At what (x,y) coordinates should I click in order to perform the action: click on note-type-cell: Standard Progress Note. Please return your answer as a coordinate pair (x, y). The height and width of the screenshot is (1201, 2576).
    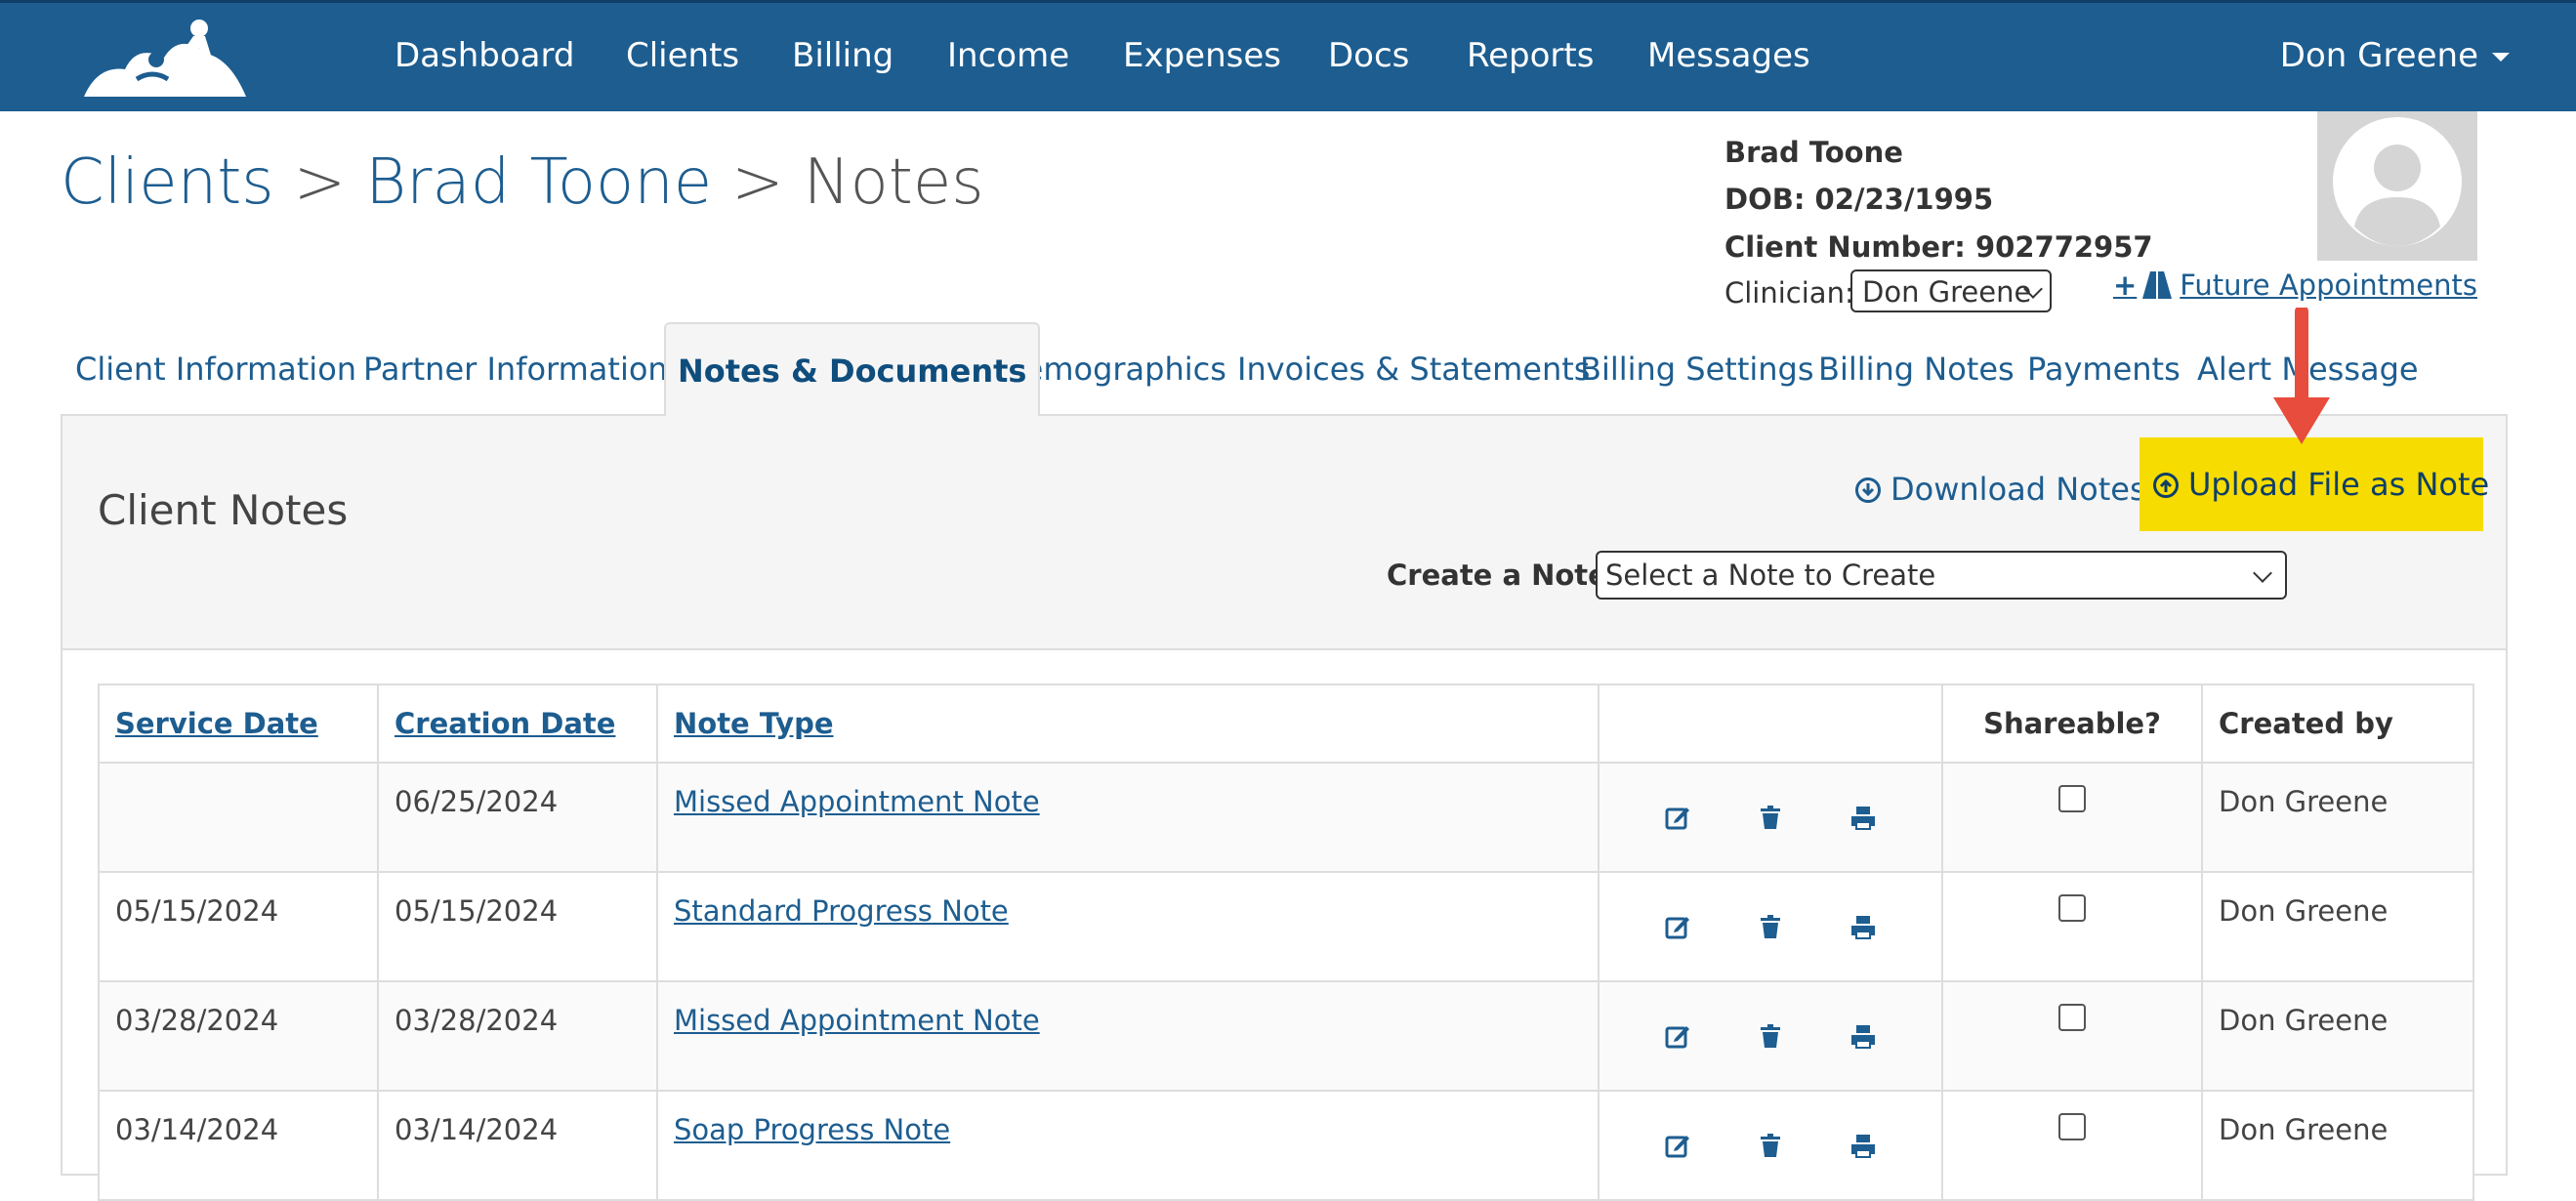
    Looking at the image, I should click on (1128, 926).